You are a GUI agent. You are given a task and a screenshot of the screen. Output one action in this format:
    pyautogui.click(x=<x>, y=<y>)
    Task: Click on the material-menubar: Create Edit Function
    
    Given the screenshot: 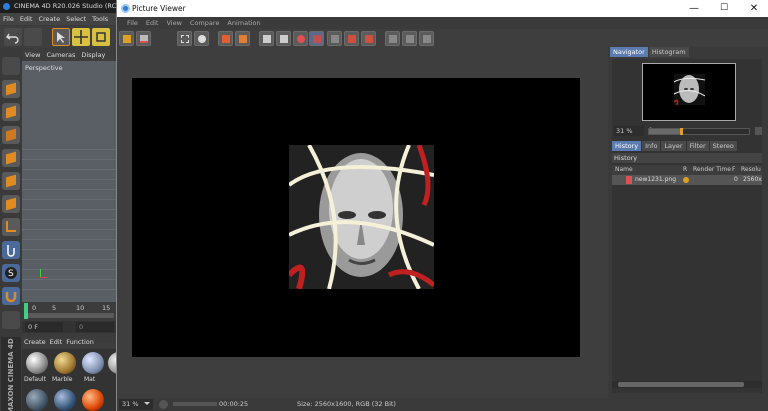 What is the action you would take?
    pyautogui.click(x=69, y=342)
    